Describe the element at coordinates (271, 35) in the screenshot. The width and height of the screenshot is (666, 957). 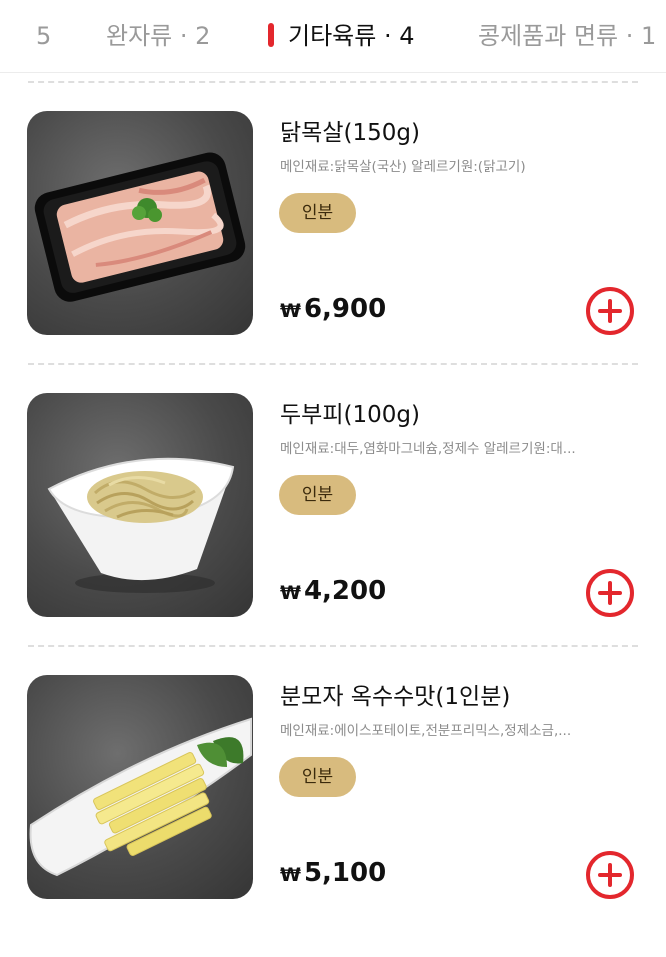
I see `active-tab-indicator` at that location.